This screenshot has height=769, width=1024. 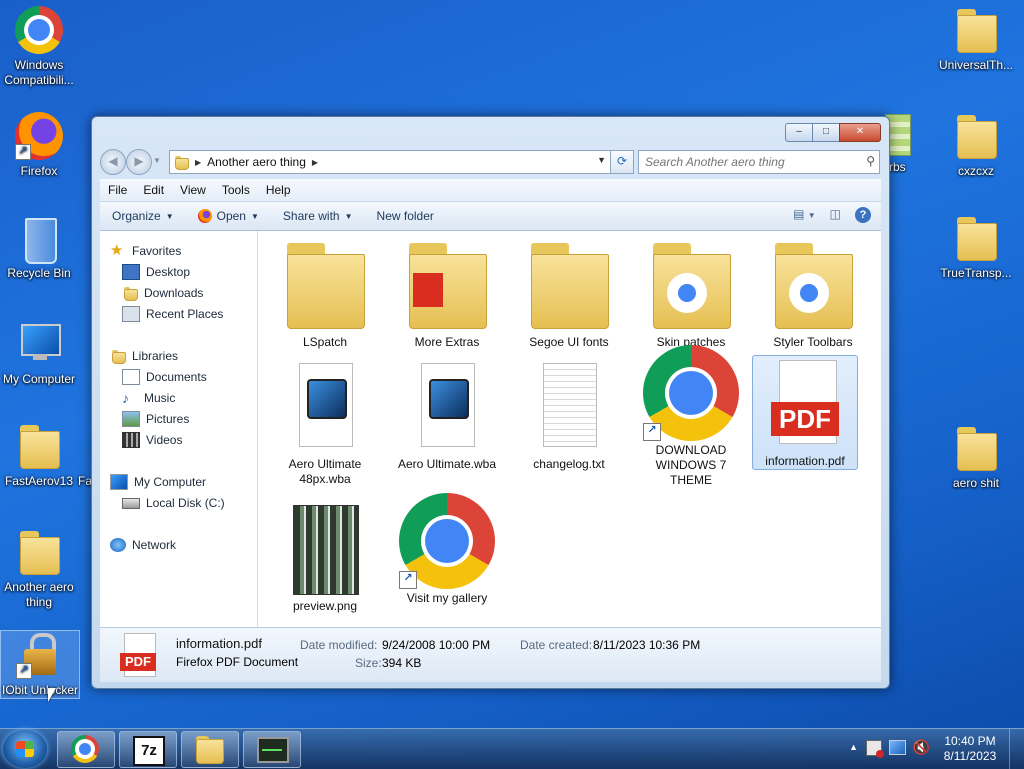 What do you see at coordinates (325, 557) in the screenshot?
I see `file-item-preview-png: preview.png` at bounding box center [325, 557].